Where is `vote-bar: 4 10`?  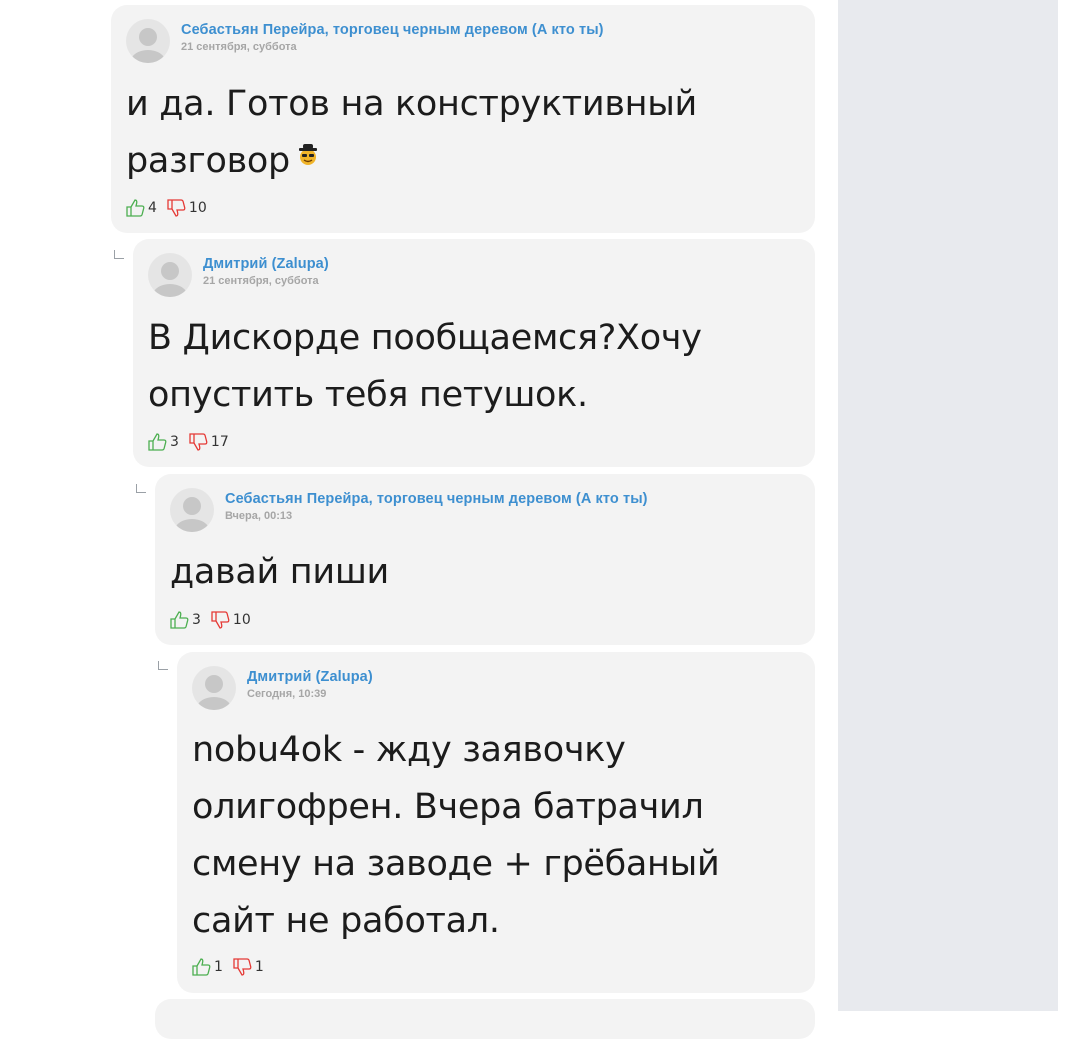 vote-bar: 4 10 is located at coordinates (166, 208).